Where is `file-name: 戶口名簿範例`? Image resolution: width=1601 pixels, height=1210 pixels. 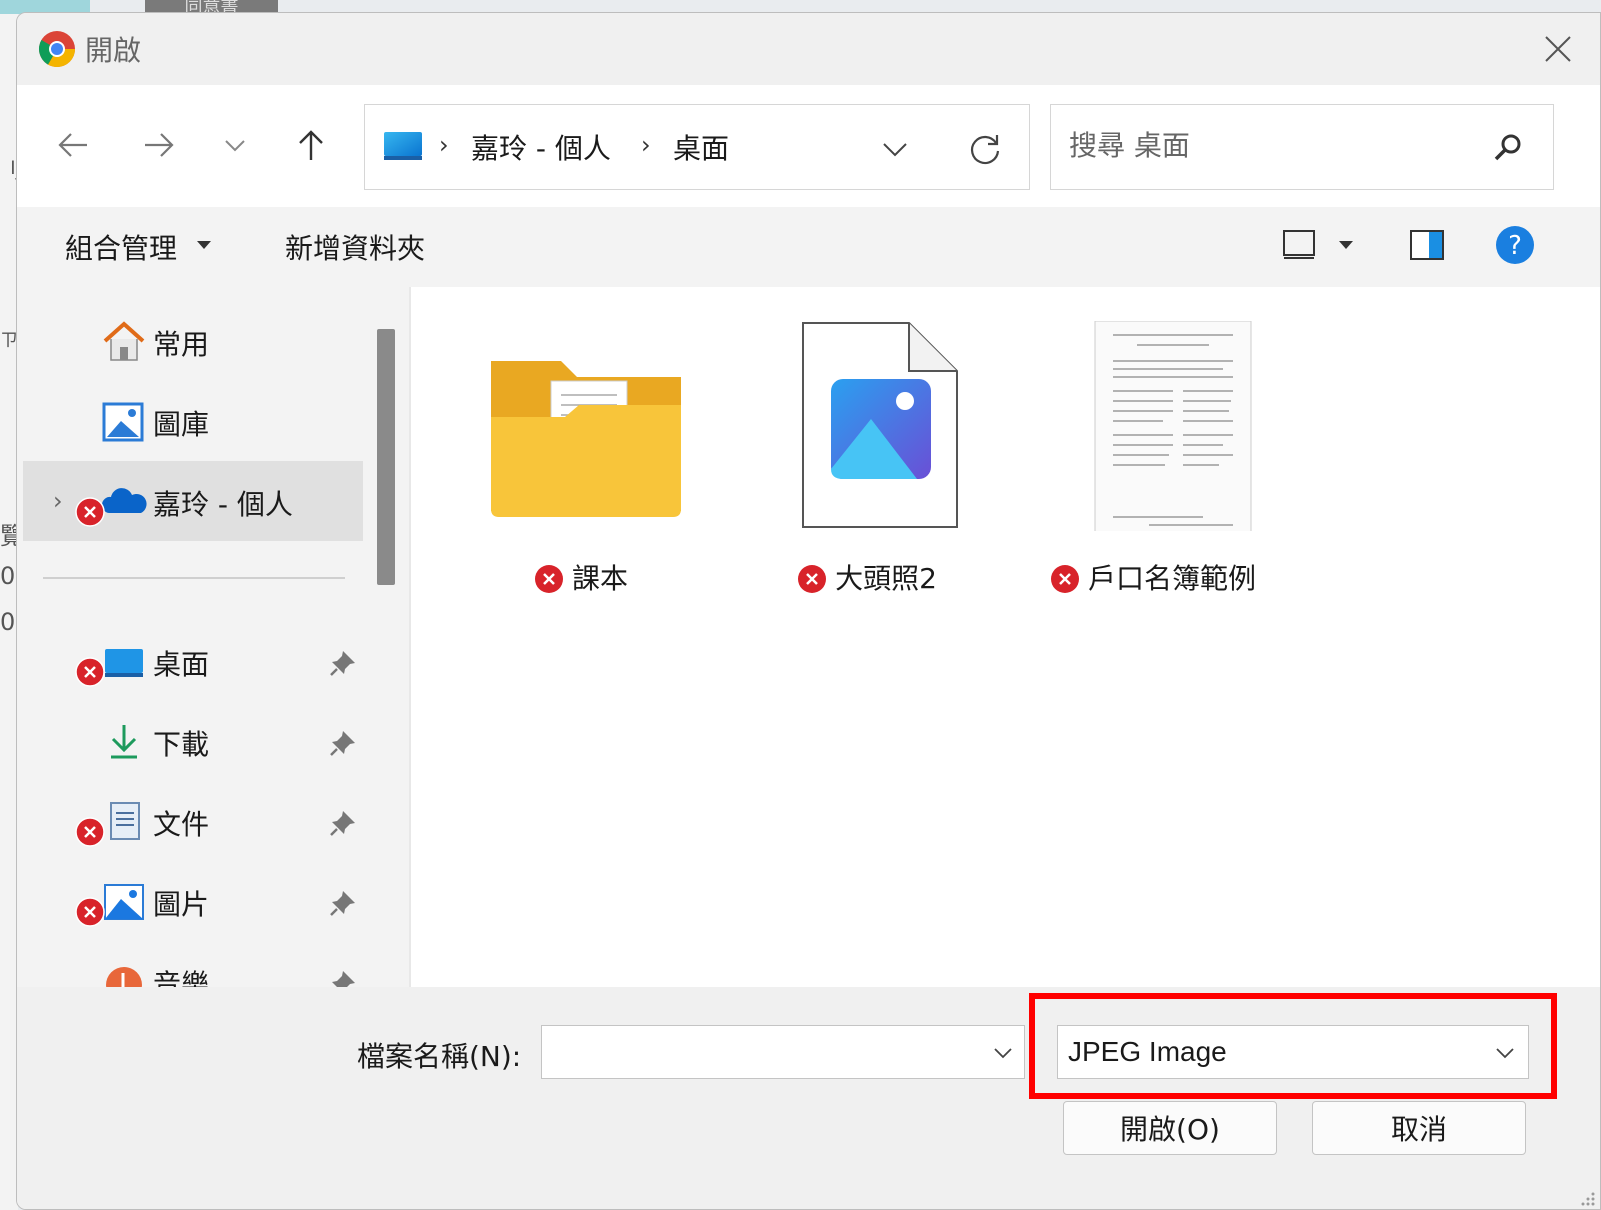 file-name: 戶口名簿範例 is located at coordinates (1153, 577).